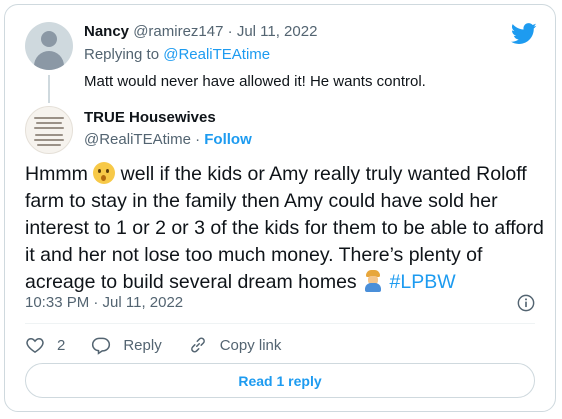  Describe the element at coordinates (35, 345) in the screenshot. I see `heart-icon` at that location.